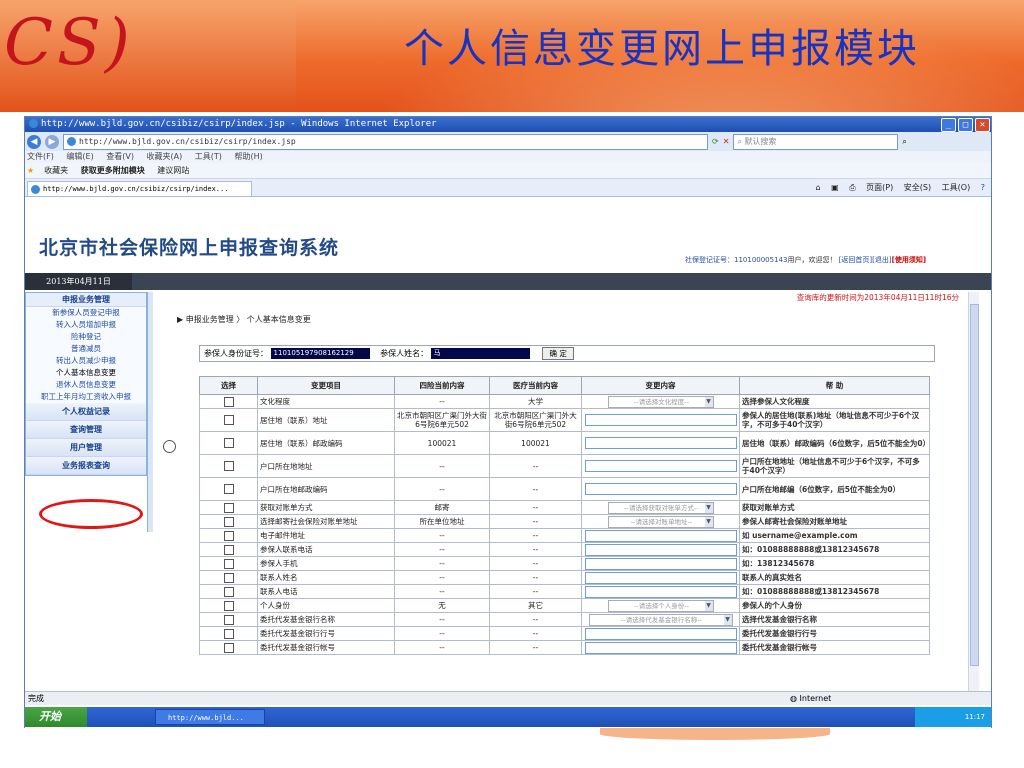  I want to click on radio-button, so click(169, 446).